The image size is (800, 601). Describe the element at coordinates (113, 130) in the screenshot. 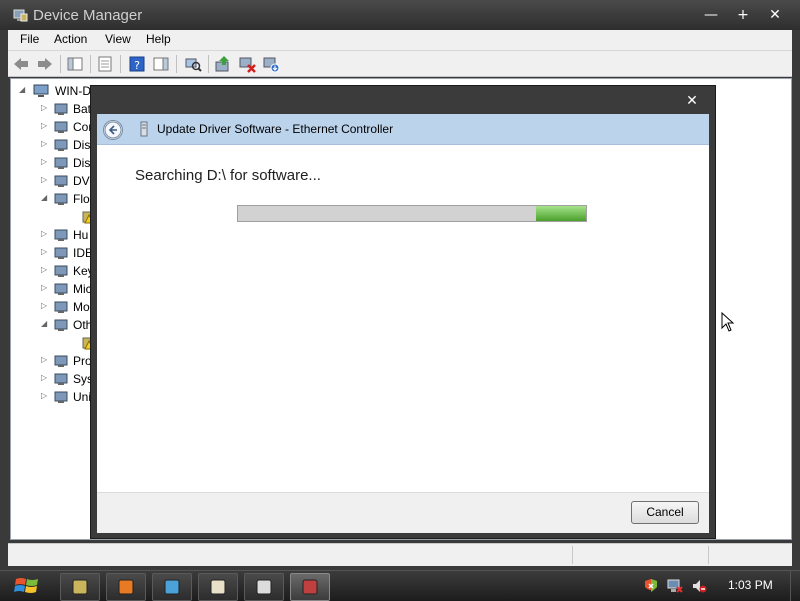

I see `back-arrow-icon` at that location.